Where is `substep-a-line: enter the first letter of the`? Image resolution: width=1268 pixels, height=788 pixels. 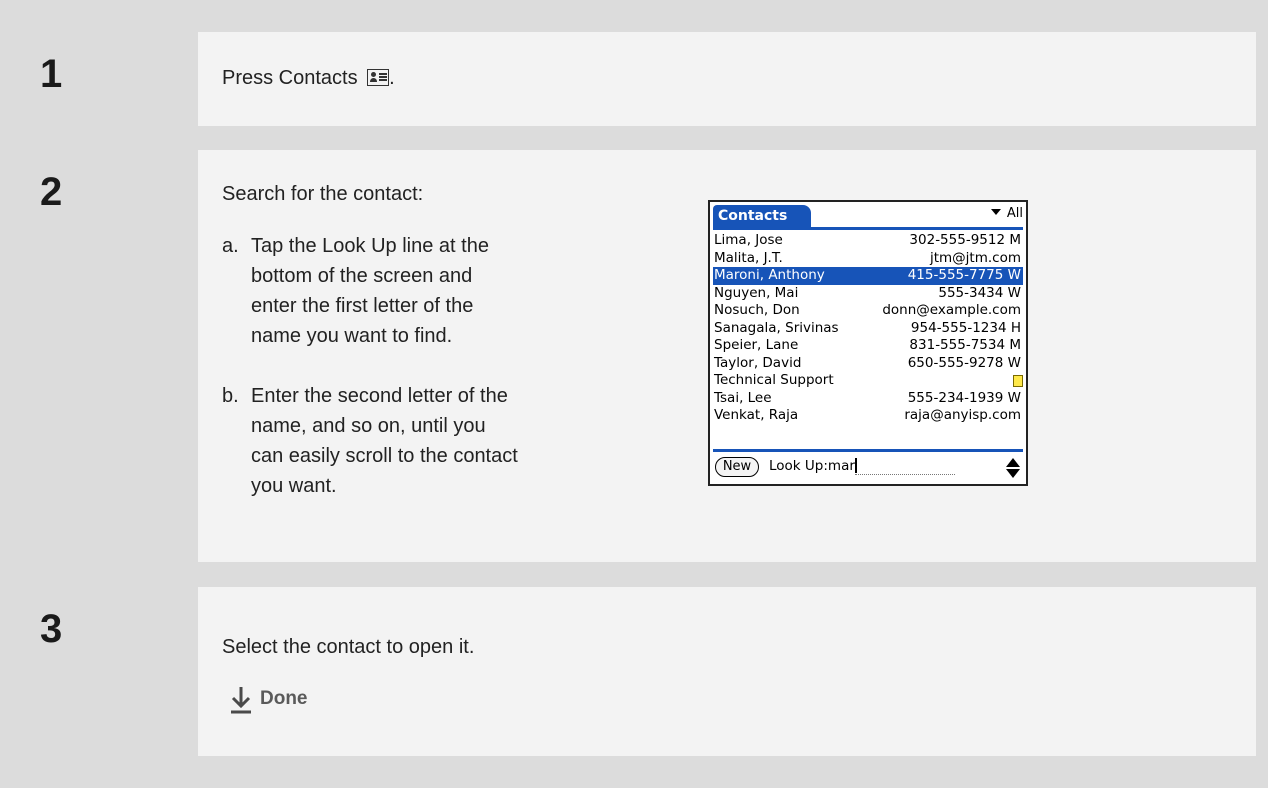
substep-a-line: enter the first letter of the is located at coordinates (362, 306).